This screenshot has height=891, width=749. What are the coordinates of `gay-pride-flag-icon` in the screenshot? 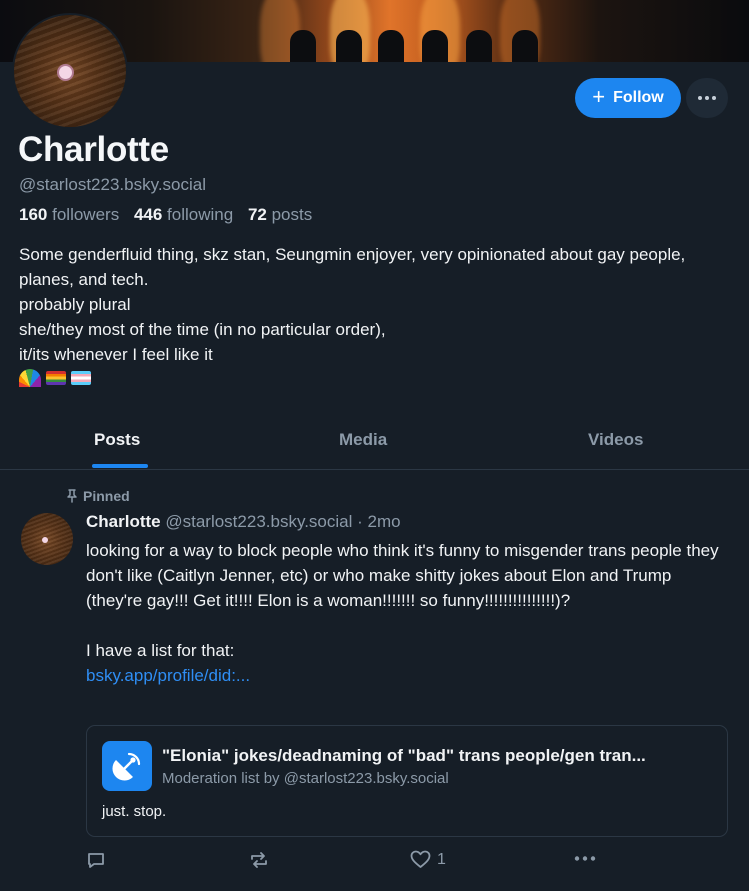 It's located at (56, 378).